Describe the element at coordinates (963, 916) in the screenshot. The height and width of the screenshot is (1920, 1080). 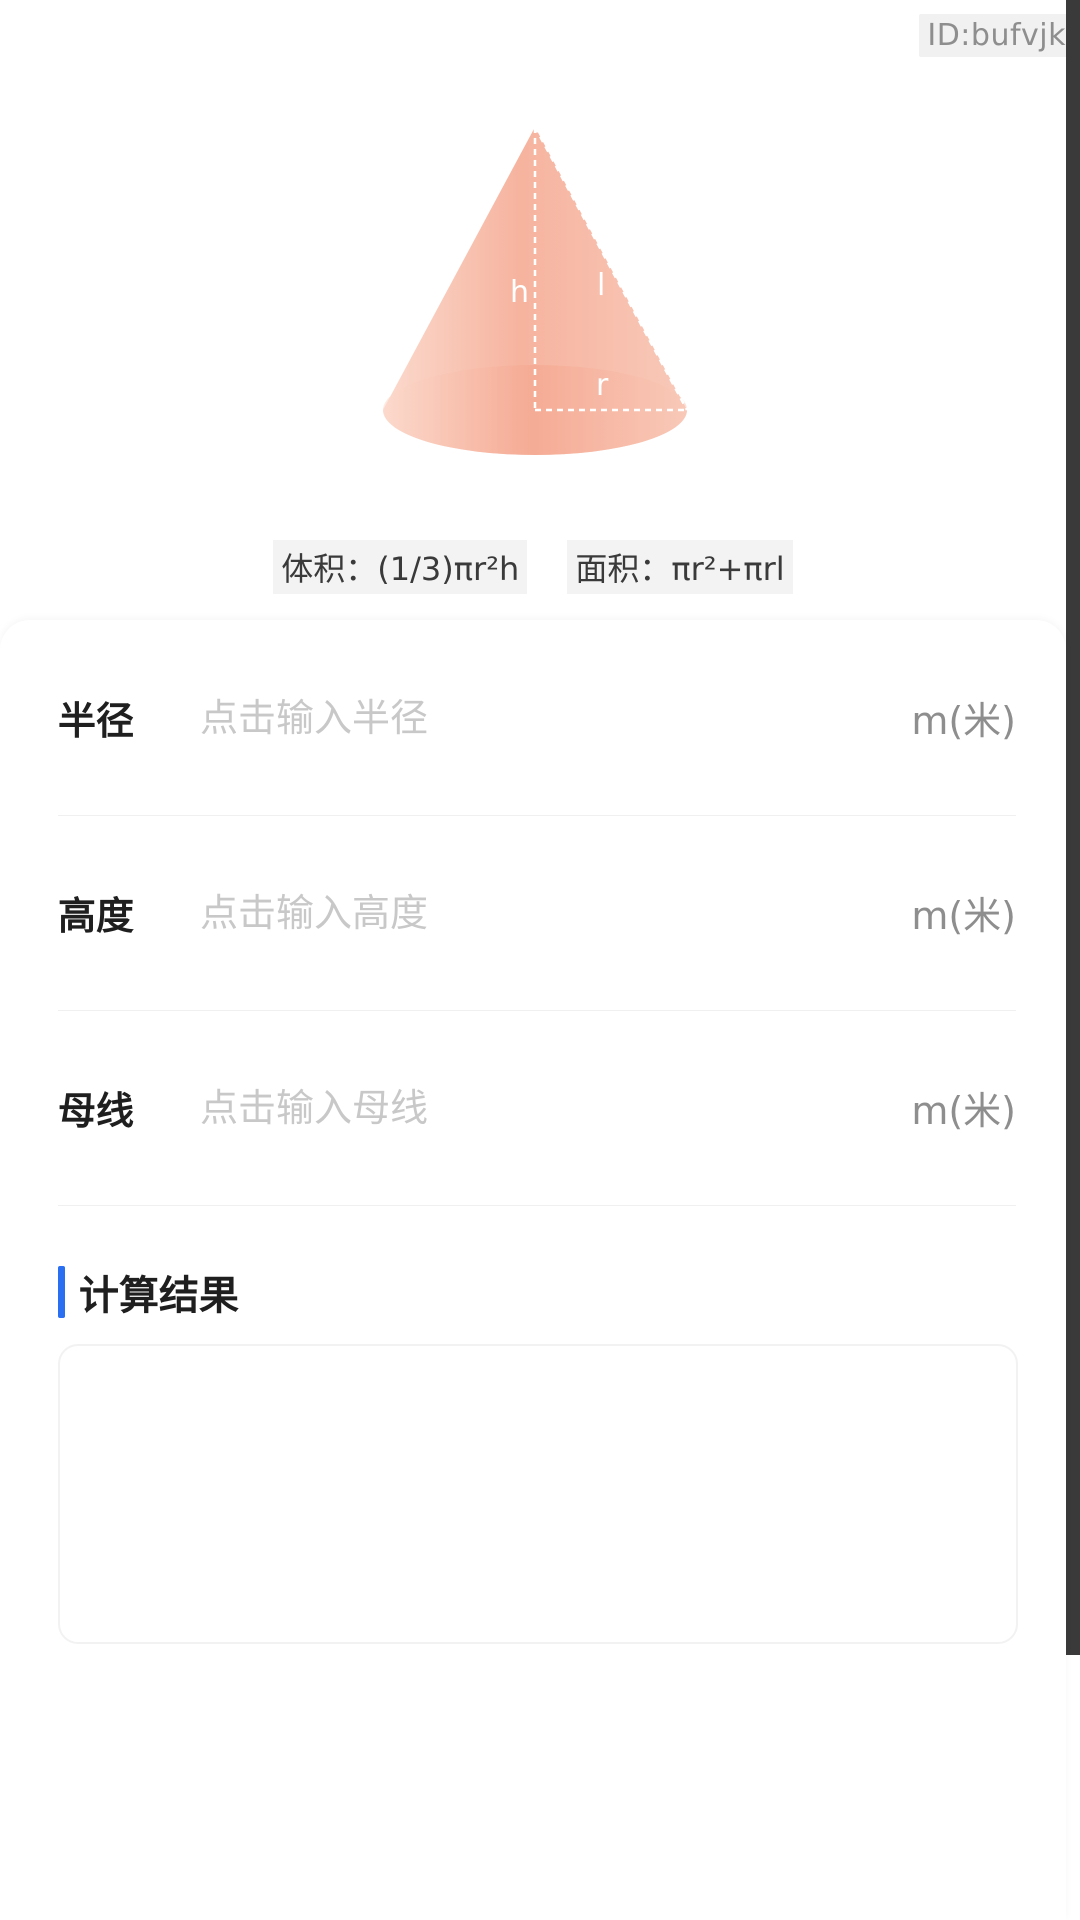
I see `height-unit: m(米)` at that location.